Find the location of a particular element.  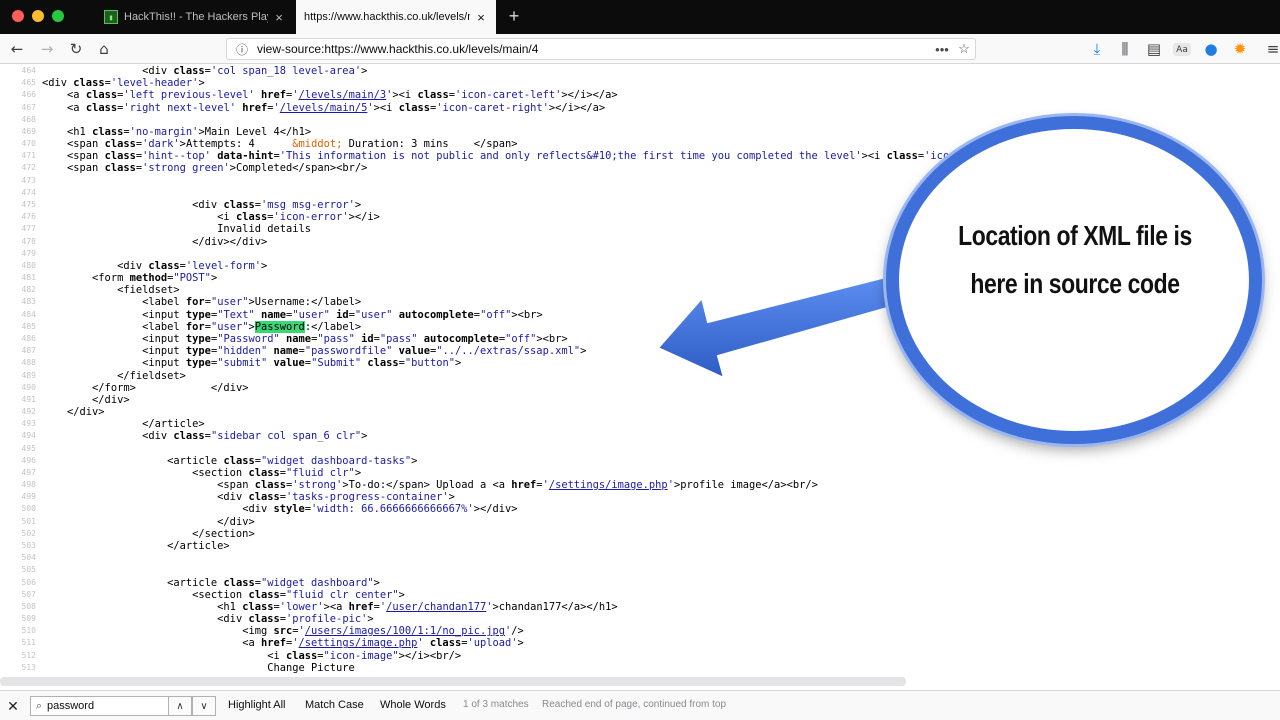

line-number: 464 is located at coordinates (28, 70).